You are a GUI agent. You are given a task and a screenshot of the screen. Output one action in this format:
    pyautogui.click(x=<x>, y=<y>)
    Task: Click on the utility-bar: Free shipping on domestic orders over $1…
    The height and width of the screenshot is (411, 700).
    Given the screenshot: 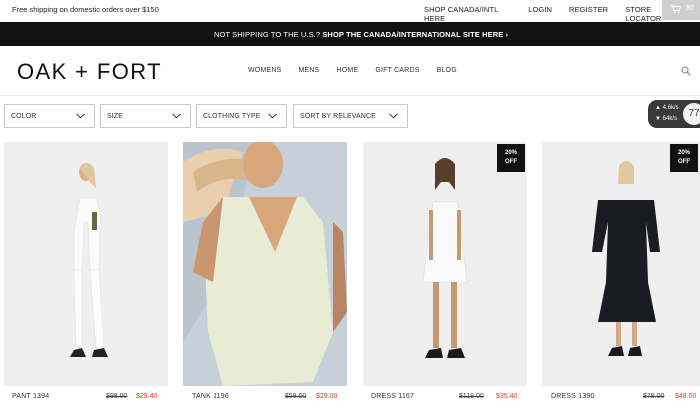 What is the action you would take?
    pyautogui.click(x=350, y=11)
    